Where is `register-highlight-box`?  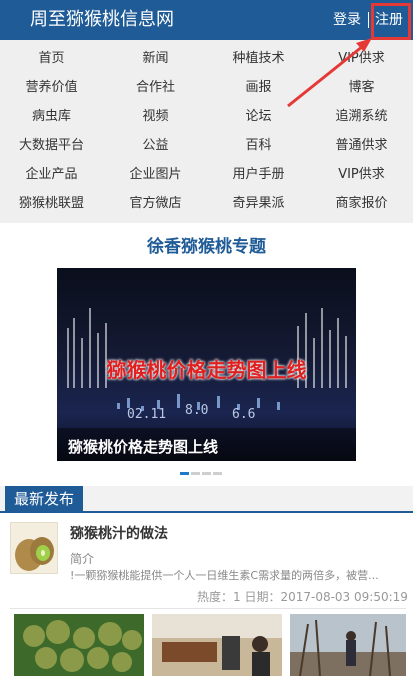 register-highlight-box is located at coordinates (391, 21).